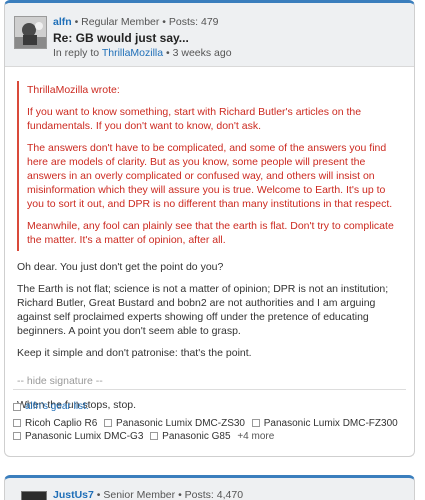 This screenshot has width=425, height=500. I want to click on author-meta: JustUs7 • Senior Member • Posts: 4,470, so click(148, 494).